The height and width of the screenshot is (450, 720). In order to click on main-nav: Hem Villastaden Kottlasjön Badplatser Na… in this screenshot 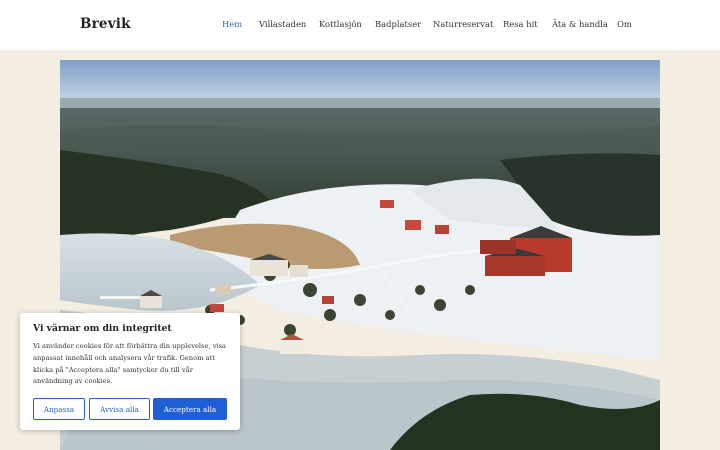, I will do `click(360, 26)`.